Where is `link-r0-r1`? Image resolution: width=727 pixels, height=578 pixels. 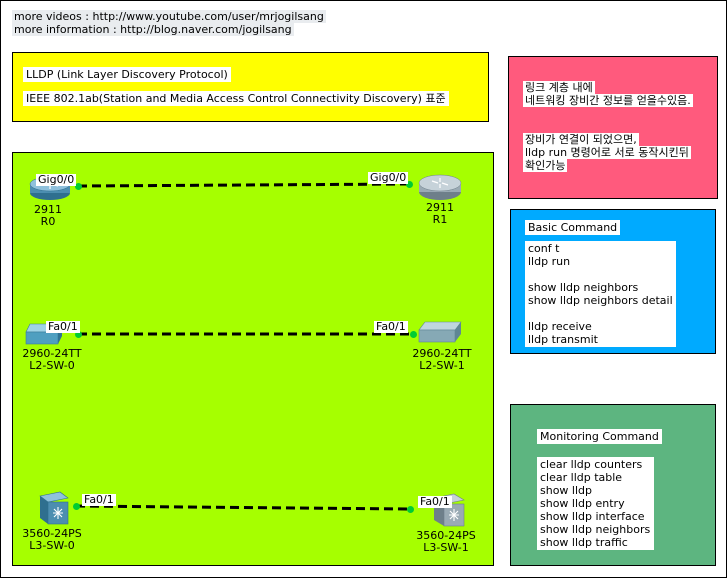 link-r0-r1 is located at coordinates (244, 185).